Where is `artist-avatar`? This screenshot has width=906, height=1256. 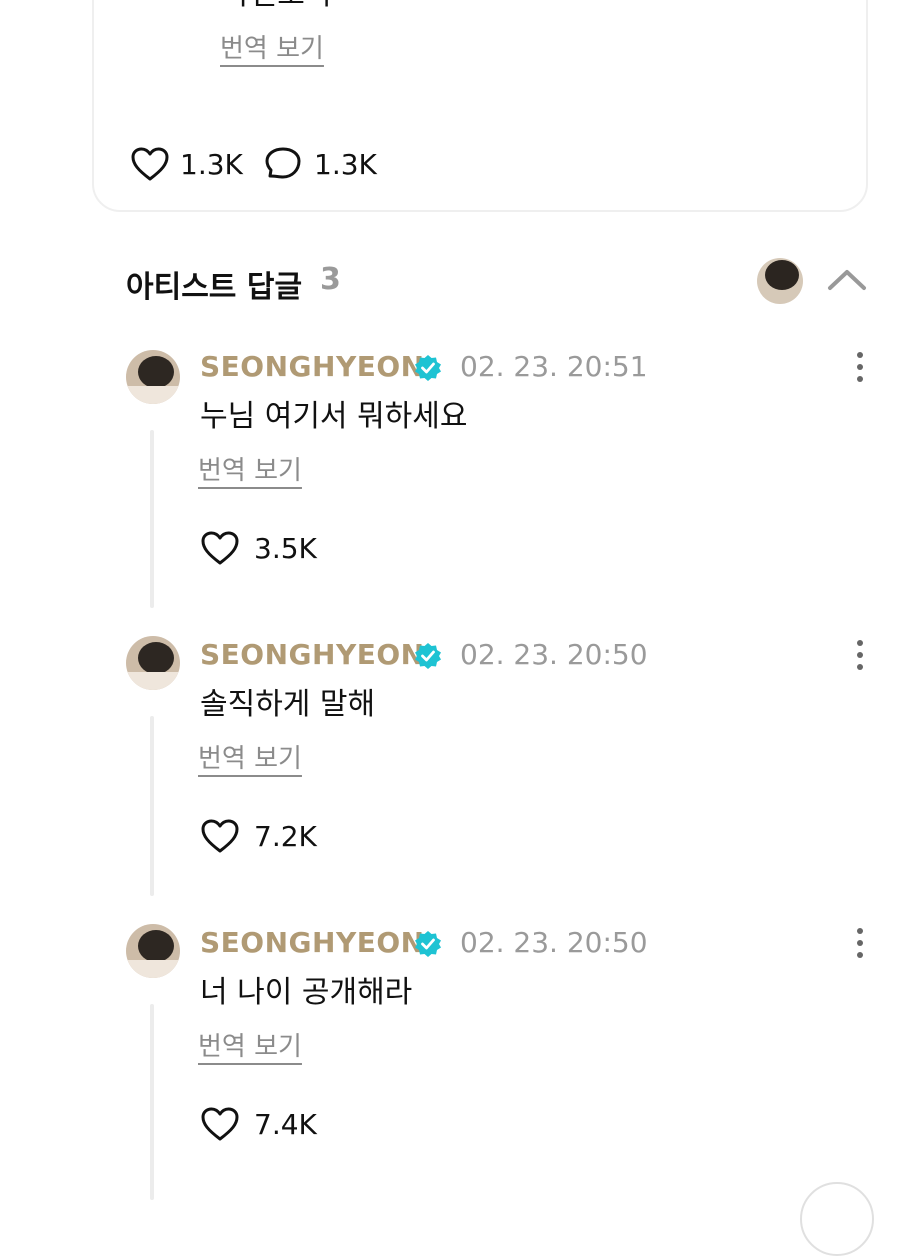 artist-avatar is located at coordinates (780, 281).